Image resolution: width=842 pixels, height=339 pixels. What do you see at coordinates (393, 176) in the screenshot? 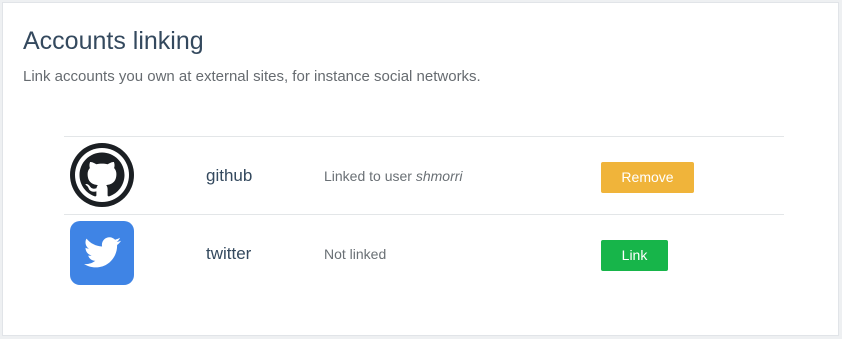
I see `account-status: Linked to user shmorri` at bounding box center [393, 176].